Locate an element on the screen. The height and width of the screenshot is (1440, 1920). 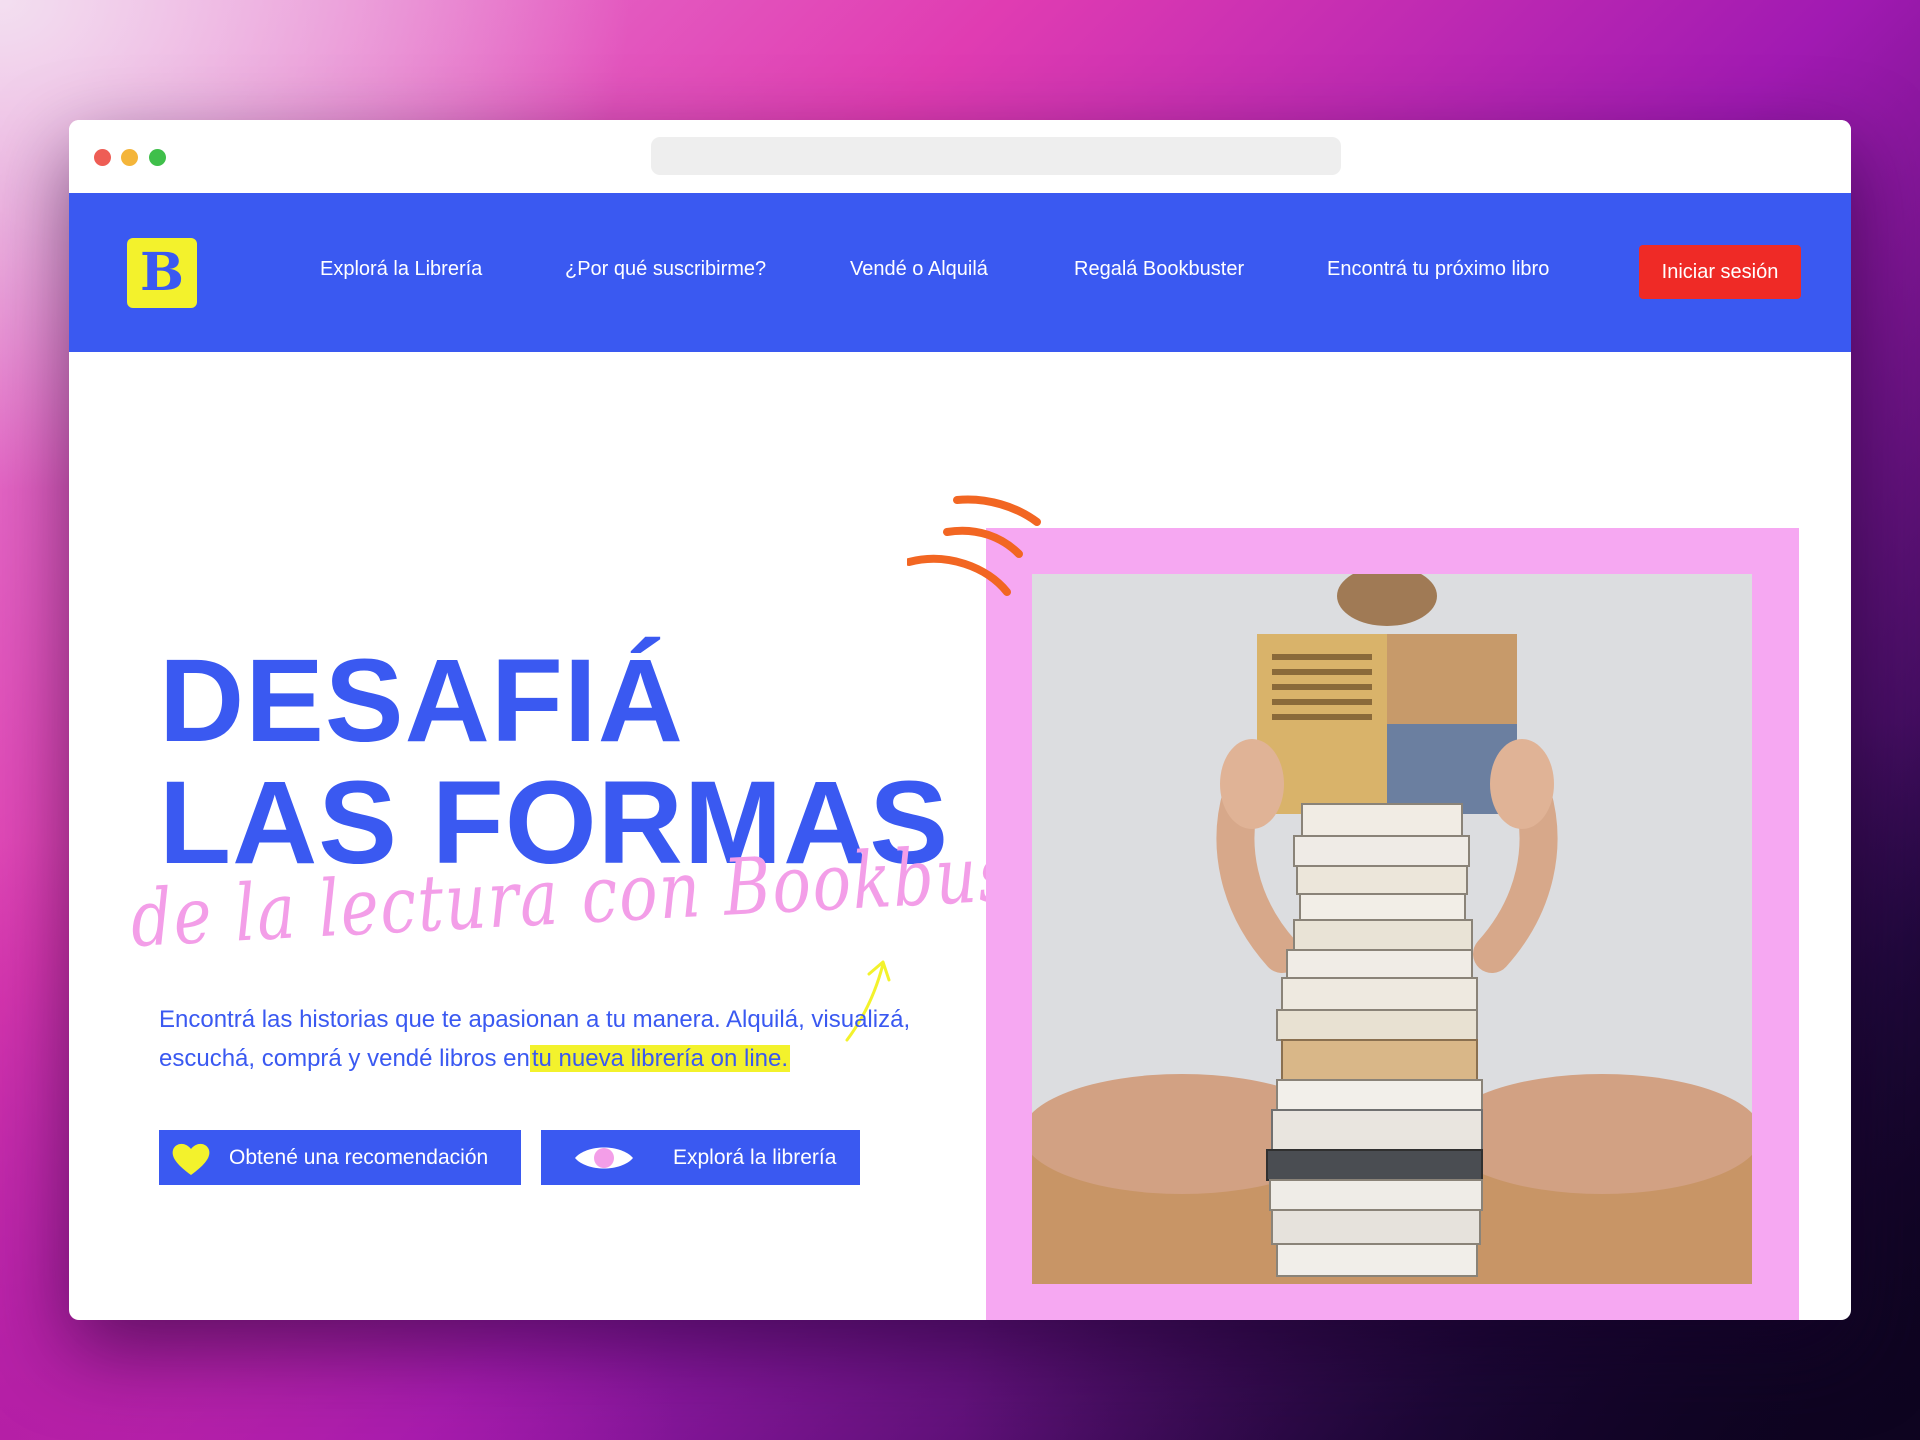
headline-line-1: DESAFIÁ is located at coordinates (421, 701).